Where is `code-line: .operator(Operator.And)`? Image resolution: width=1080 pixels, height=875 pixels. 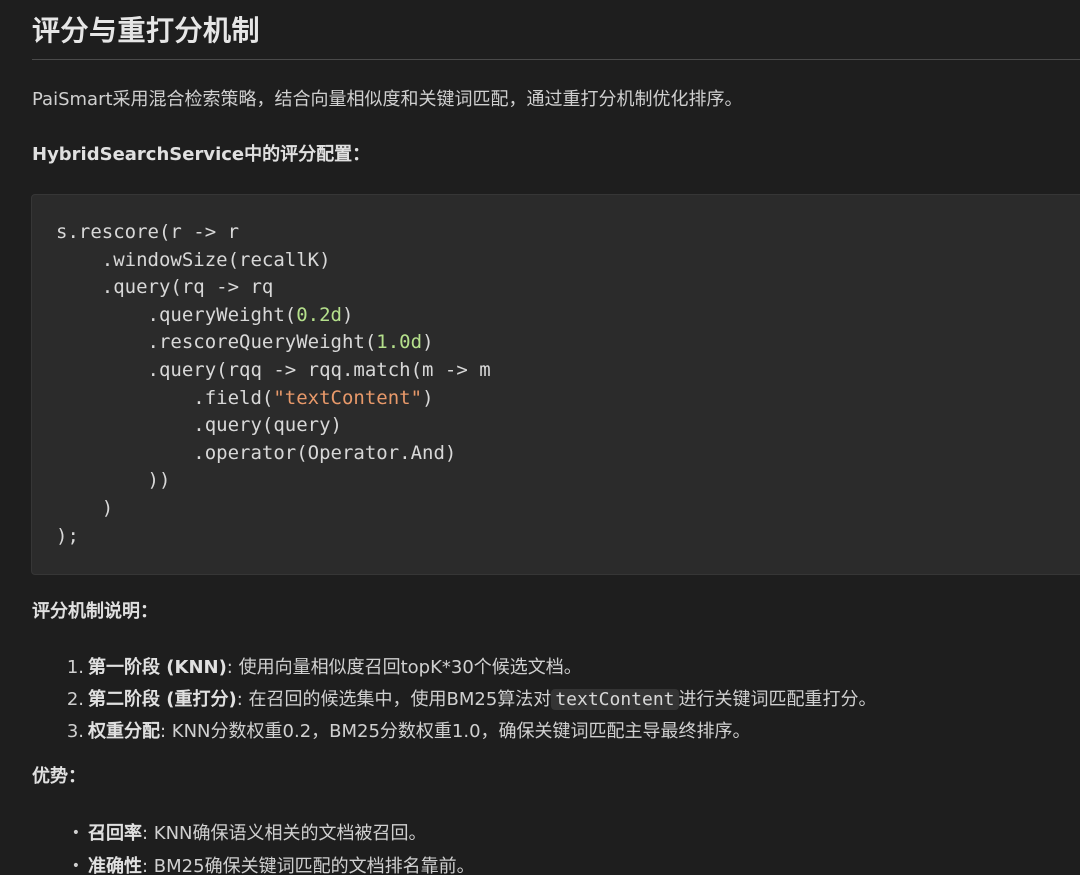 code-line: .operator(Operator.And) is located at coordinates (273, 454).